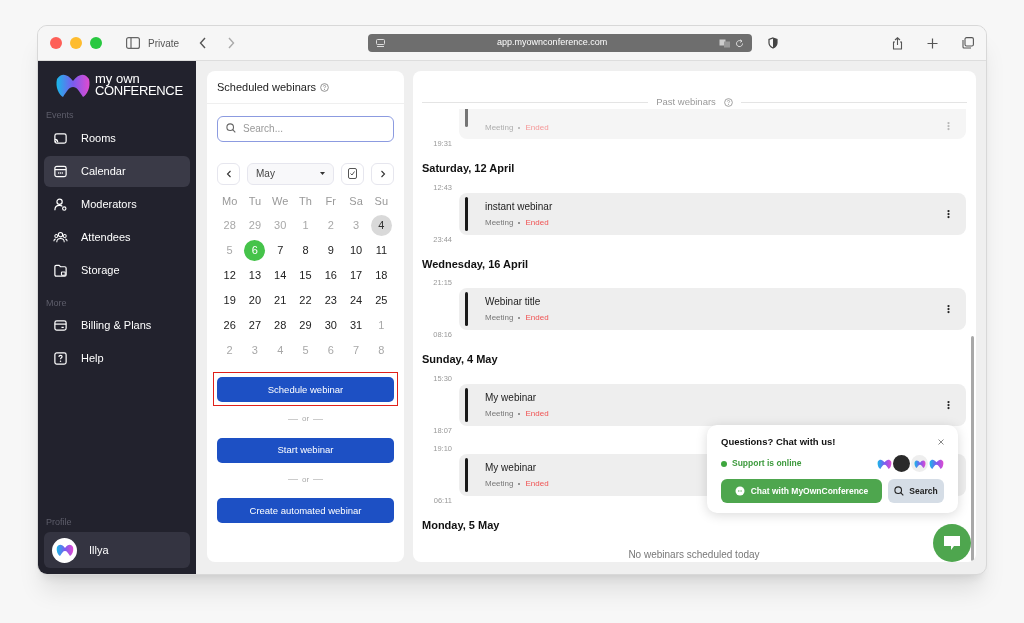  I want to click on private-label: Private, so click(164, 43).